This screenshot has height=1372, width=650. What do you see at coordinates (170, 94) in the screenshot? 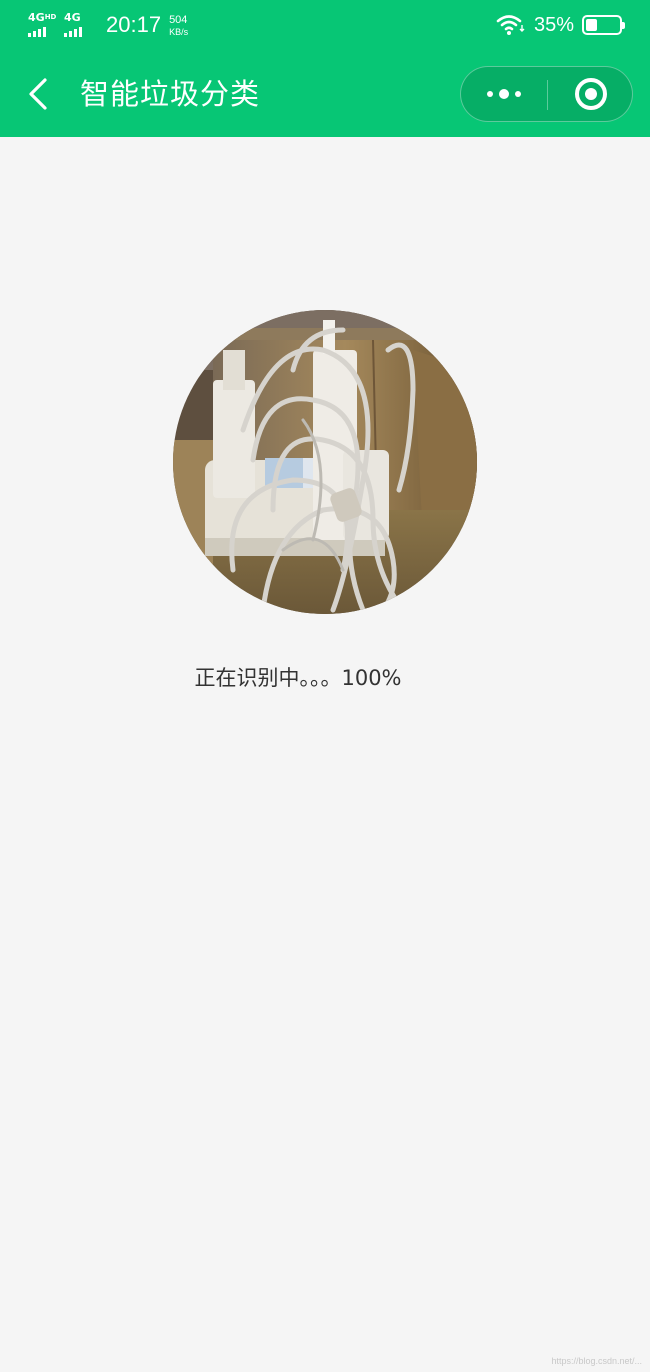
I see `page-title: 智能垃圾分类` at bounding box center [170, 94].